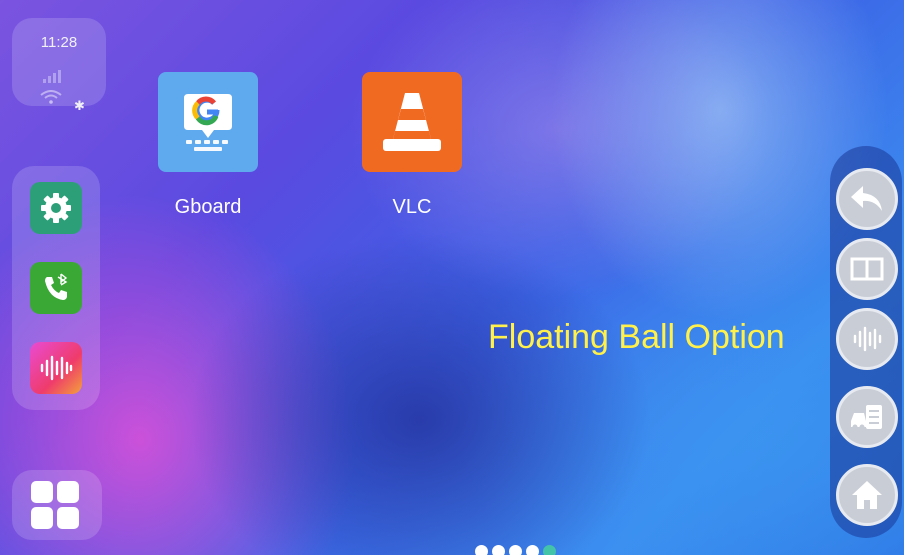 This screenshot has width=904, height=555. I want to click on settings-app, so click(56, 208).